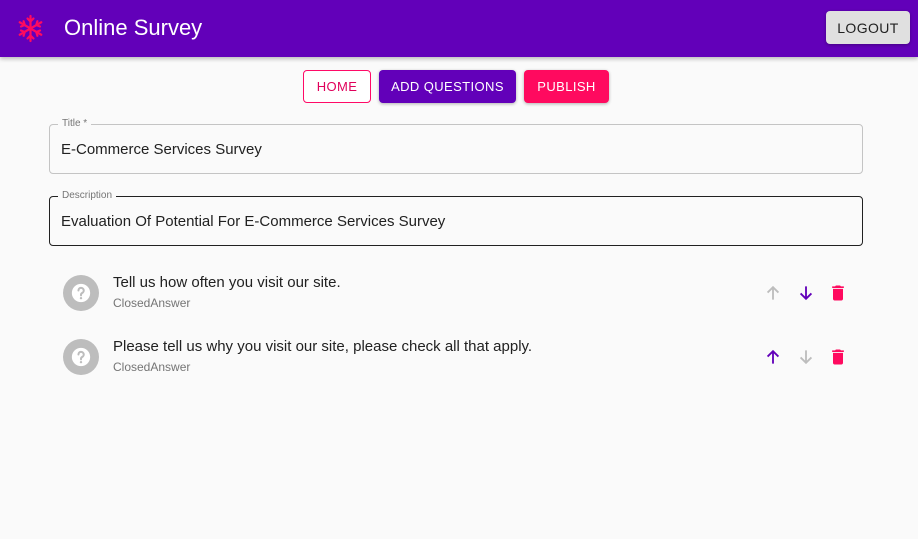 This screenshot has width=918, height=539. Describe the element at coordinates (456, 146) in the screenshot. I see `title-field: Title * E-Commerce Services Survey` at that location.